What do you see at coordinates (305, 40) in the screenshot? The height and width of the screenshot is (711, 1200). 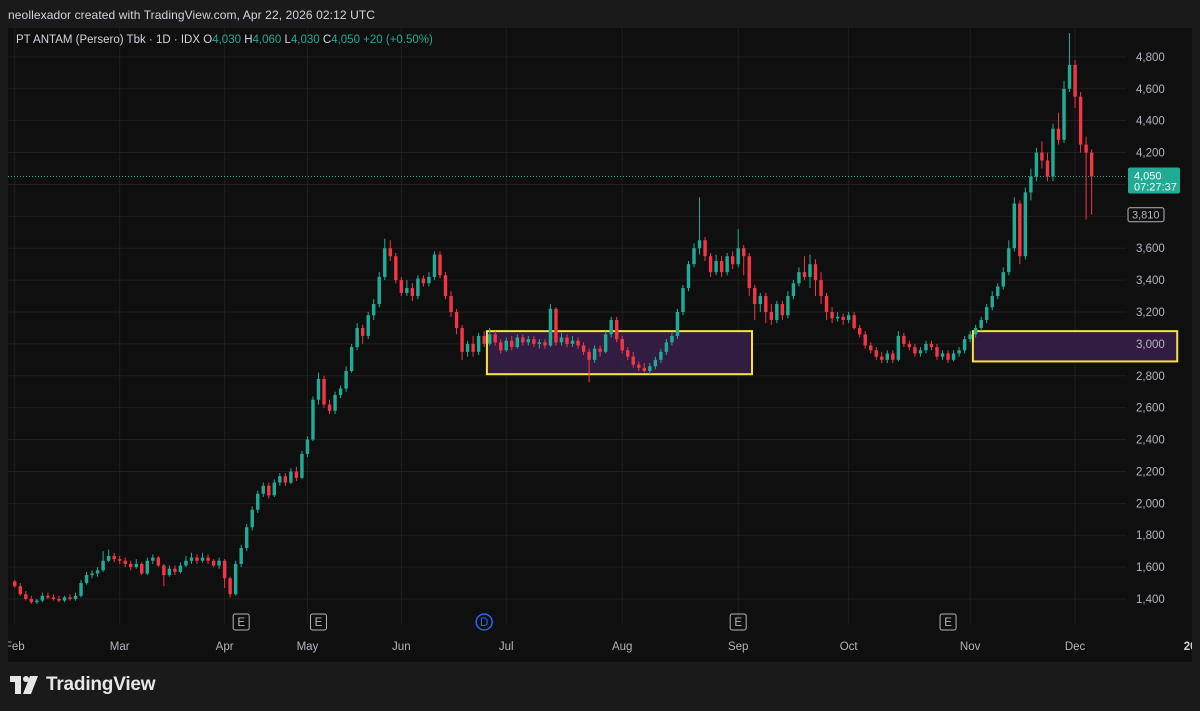 I see `low-value: 4,030` at bounding box center [305, 40].